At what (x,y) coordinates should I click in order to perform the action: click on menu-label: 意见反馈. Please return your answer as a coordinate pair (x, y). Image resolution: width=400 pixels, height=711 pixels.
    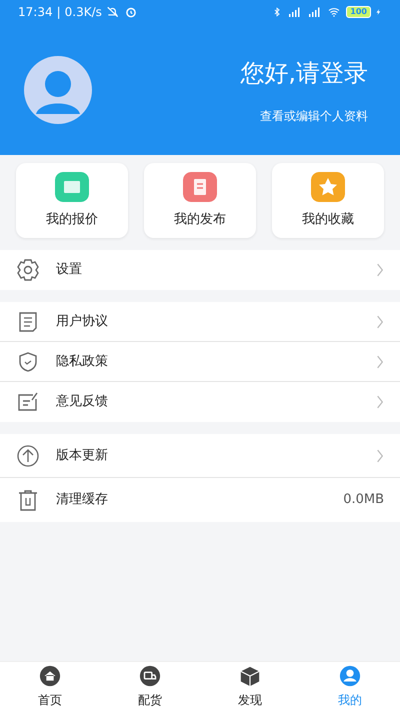
    Looking at the image, I should click on (82, 402).